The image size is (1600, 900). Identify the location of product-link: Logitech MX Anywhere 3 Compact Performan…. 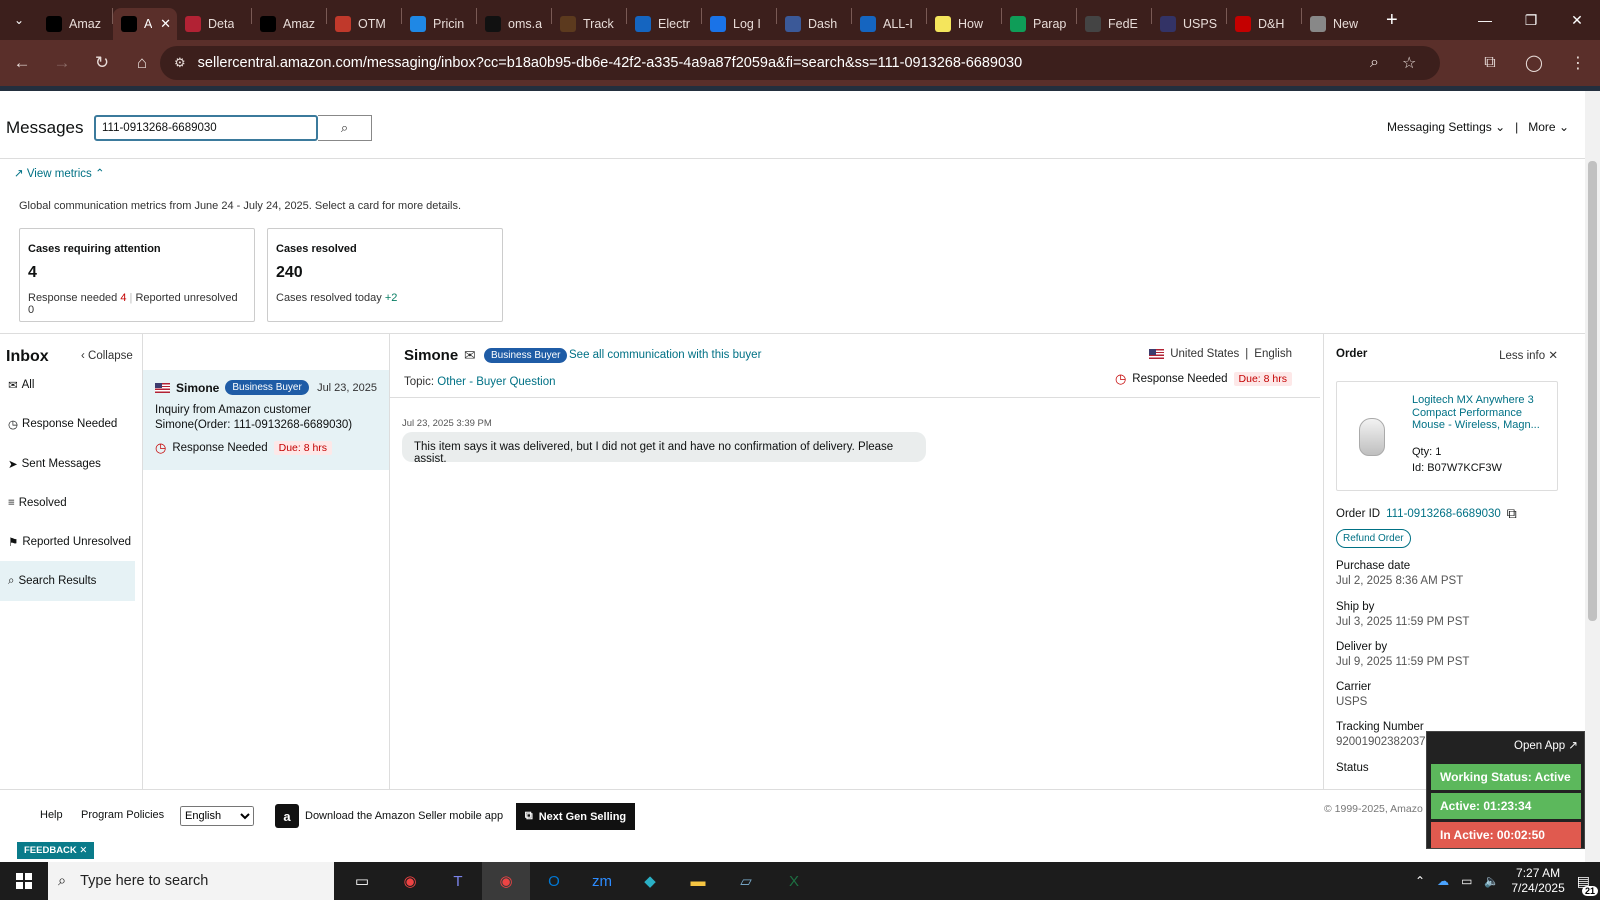
(1482, 413).